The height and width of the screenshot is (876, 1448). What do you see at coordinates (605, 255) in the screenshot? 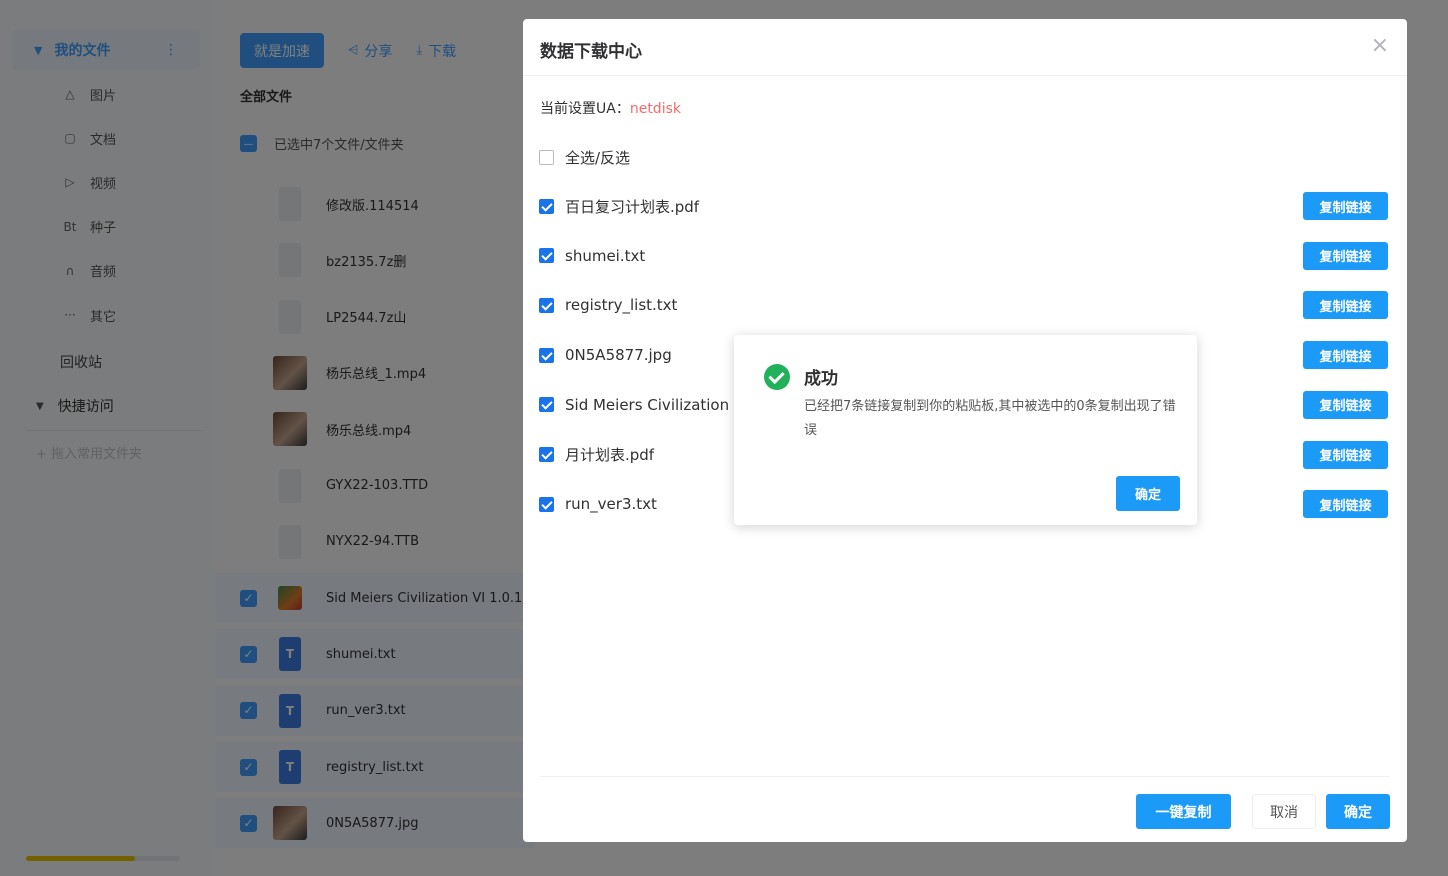
I see `item-file-name: shumei.txt` at bounding box center [605, 255].